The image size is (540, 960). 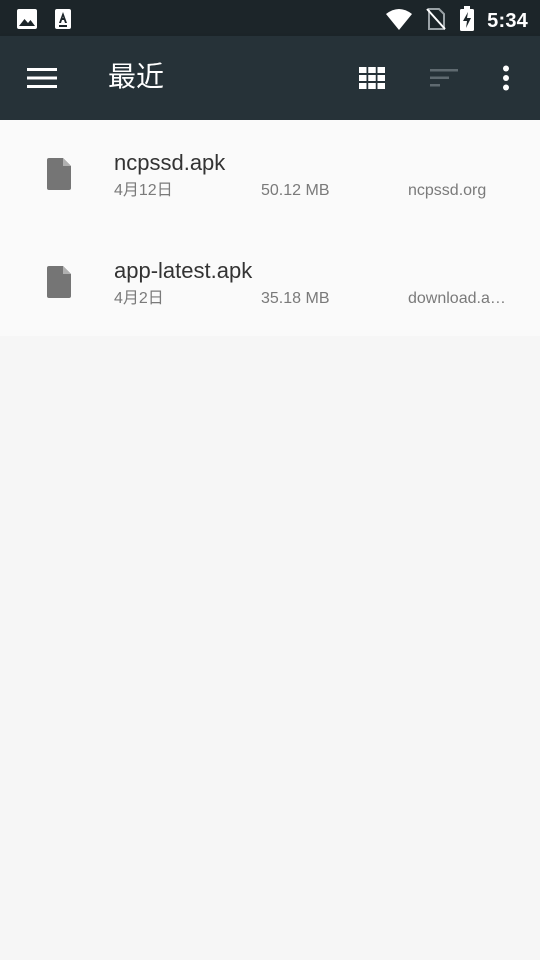 What do you see at coordinates (44, 21) in the screenshot?
I see `status-left-icons` at bounding box center [44, 21].